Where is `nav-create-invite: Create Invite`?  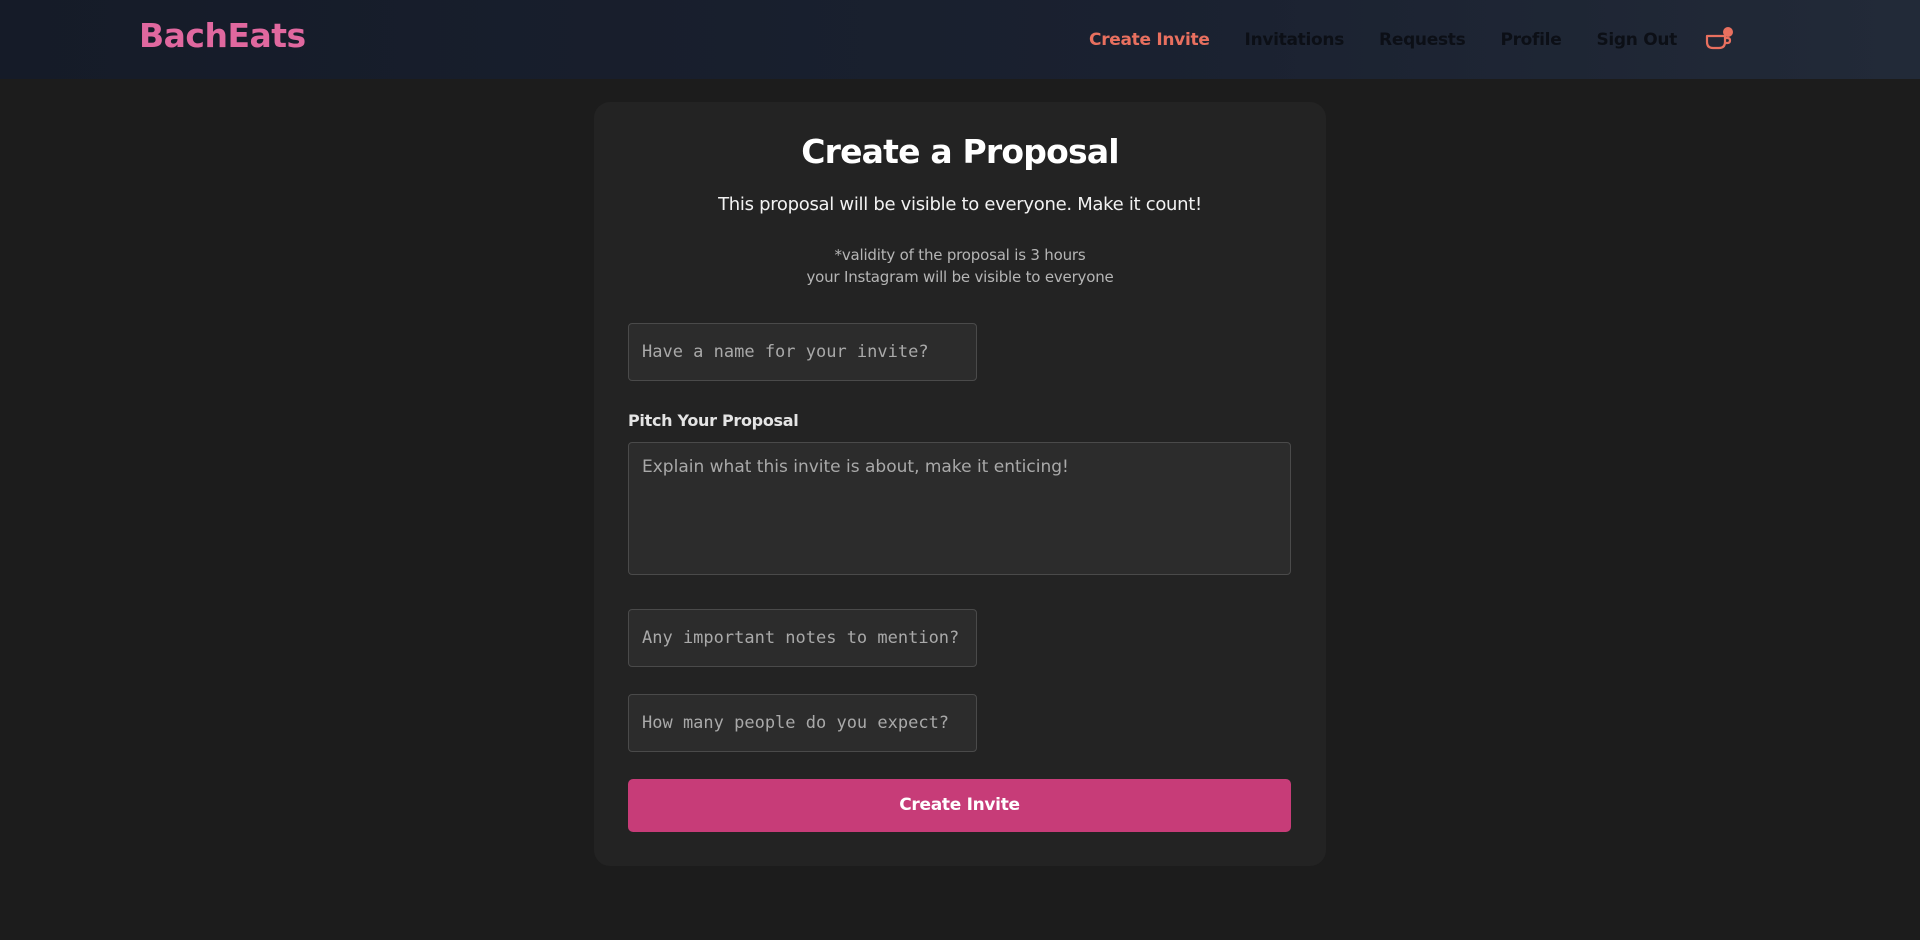
nav-create-invite: Create Invite is located at coordinates (1149, 40).